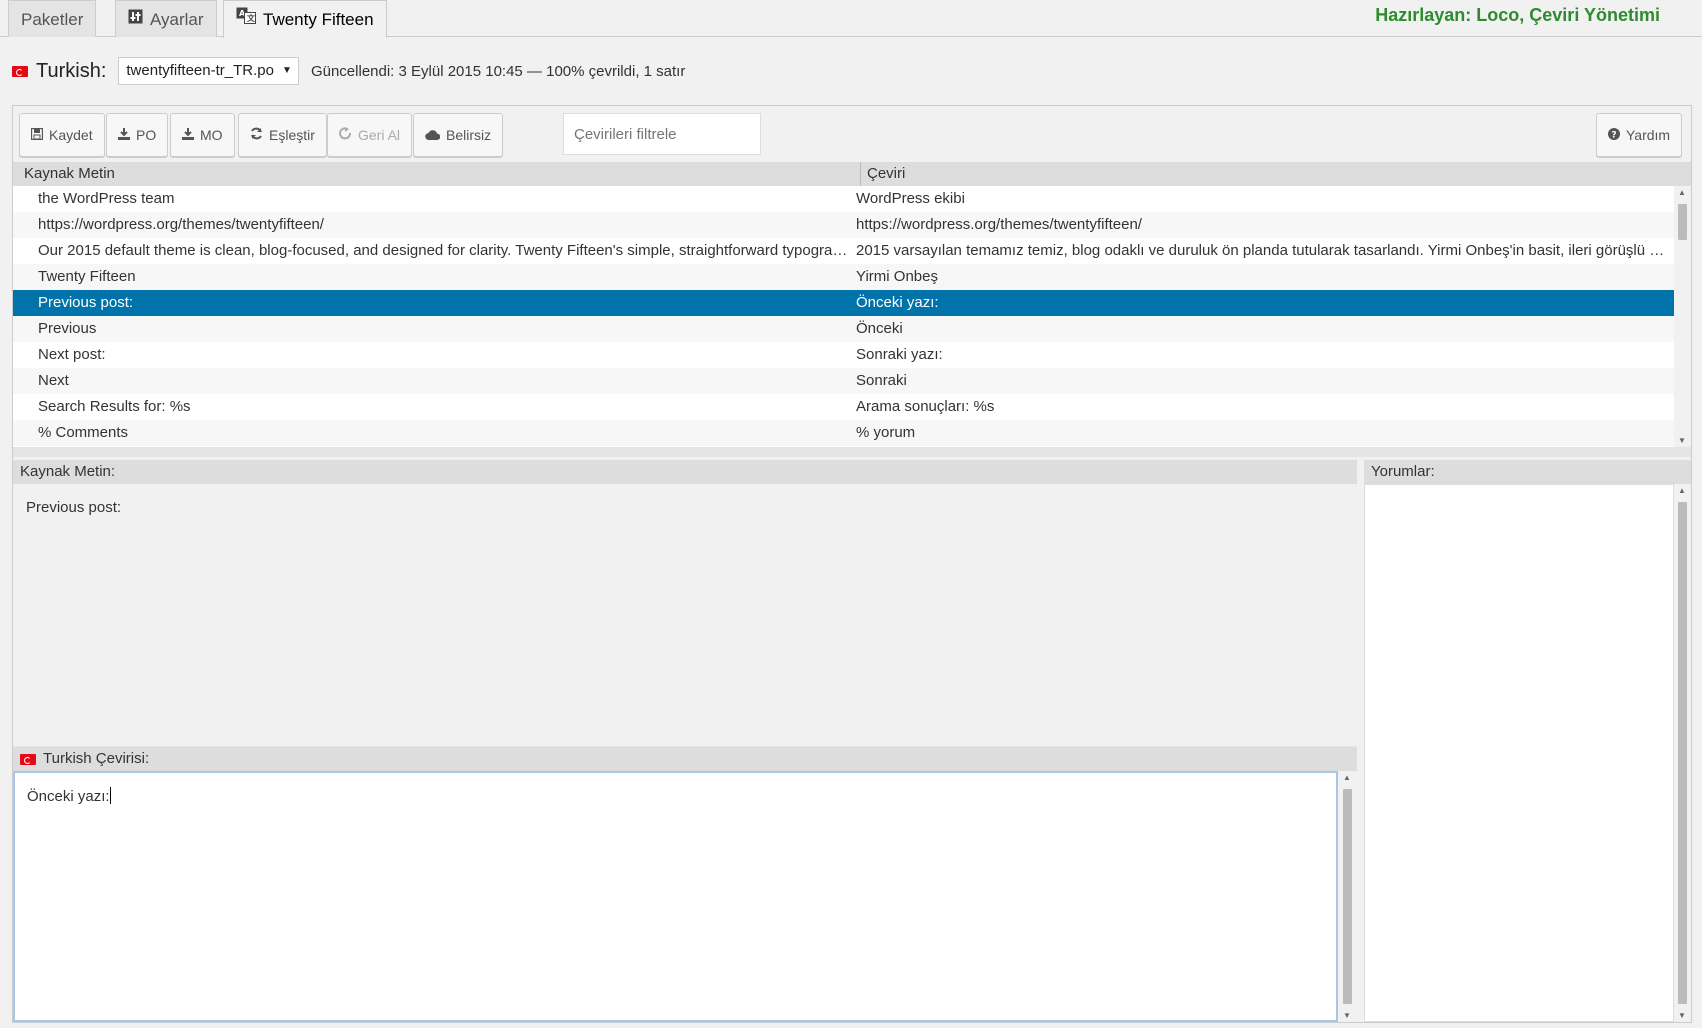 This screenshot has width=1702, height=1028. I want to click on translation-scrollbar: ▲ ▼, so click(1347, 896).